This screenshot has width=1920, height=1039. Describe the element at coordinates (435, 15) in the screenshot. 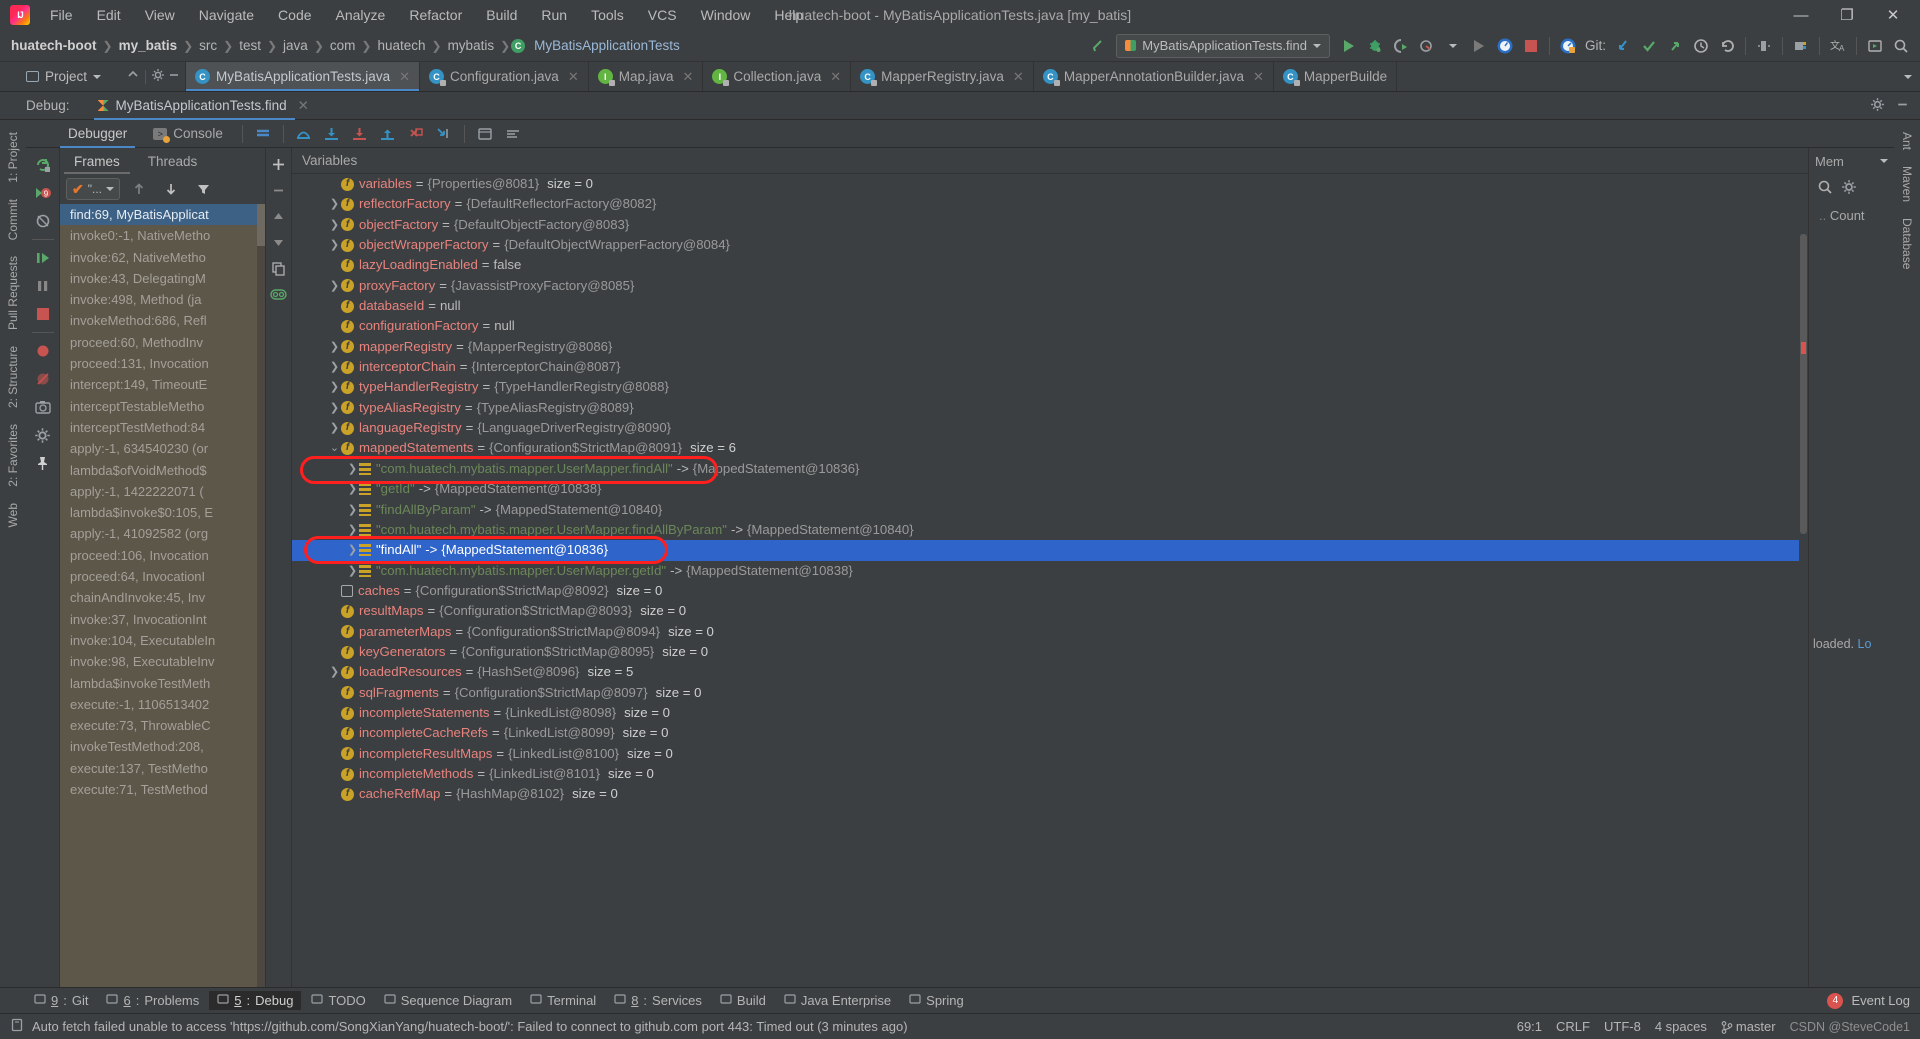

I see `menu-item-refactor: Refactor` at that location.